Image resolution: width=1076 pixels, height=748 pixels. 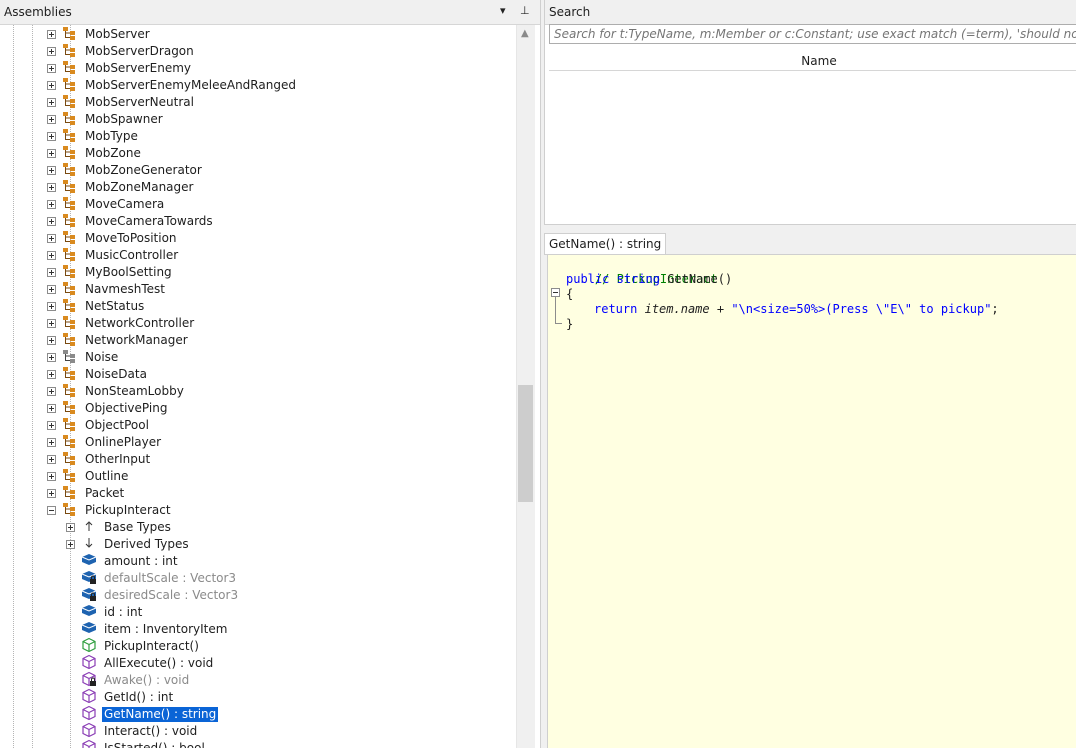 What do you see at coordinates (605, 243) in the screenshot?
I see `tab-getname: GetName() : string` at bounding box center [605, 243].